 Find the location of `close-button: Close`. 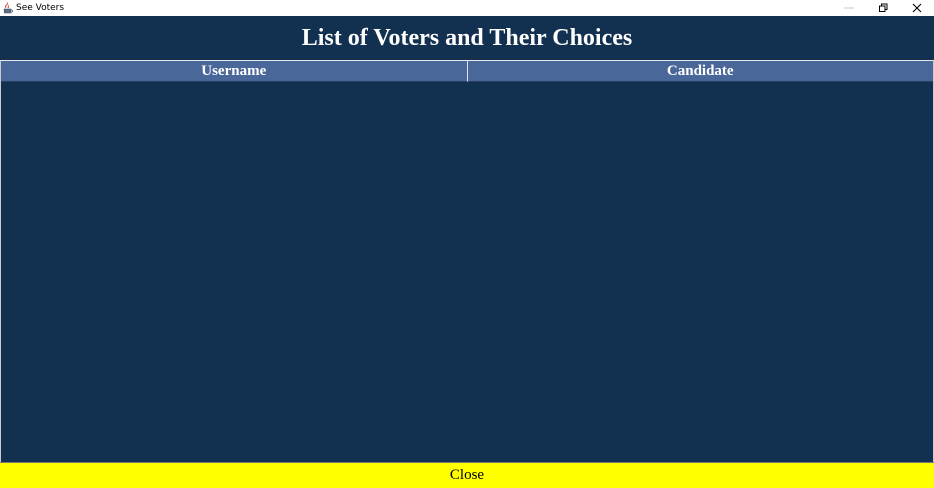

close-button: Close is located at coordinates (467, 475).